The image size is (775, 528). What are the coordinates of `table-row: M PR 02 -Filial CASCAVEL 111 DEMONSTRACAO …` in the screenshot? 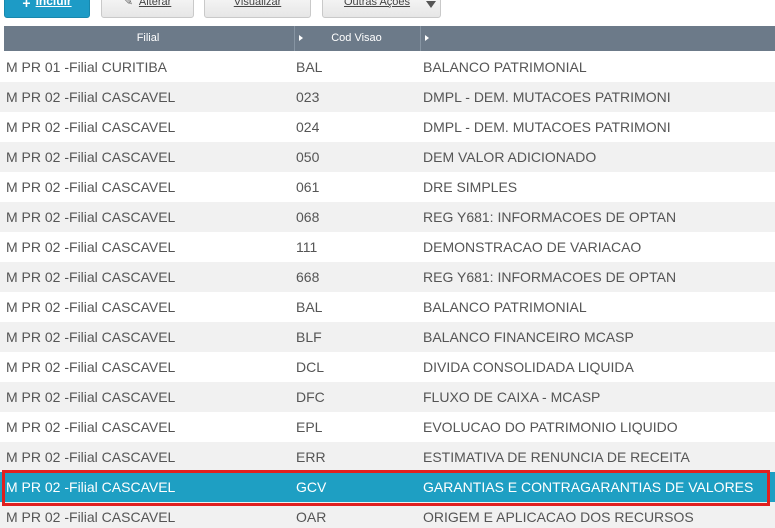 It's located at (387, 247).